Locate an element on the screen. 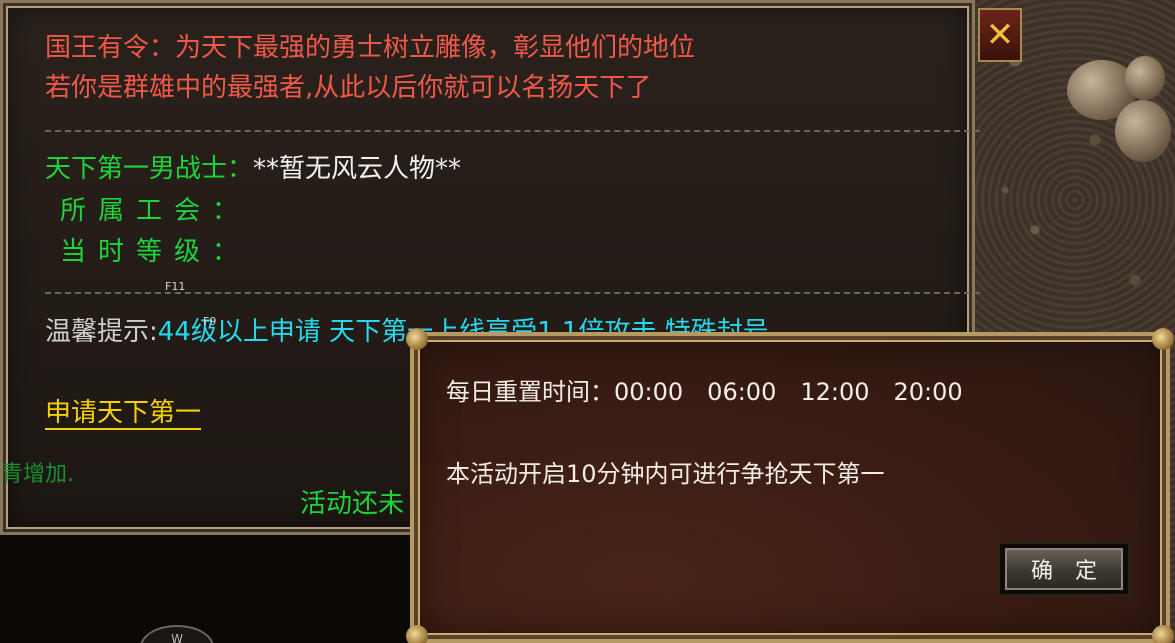 Image resolution: width=1175 pixels, height=643 pixels. guild-label: 所属工会： is located at coordinates (155, 211).